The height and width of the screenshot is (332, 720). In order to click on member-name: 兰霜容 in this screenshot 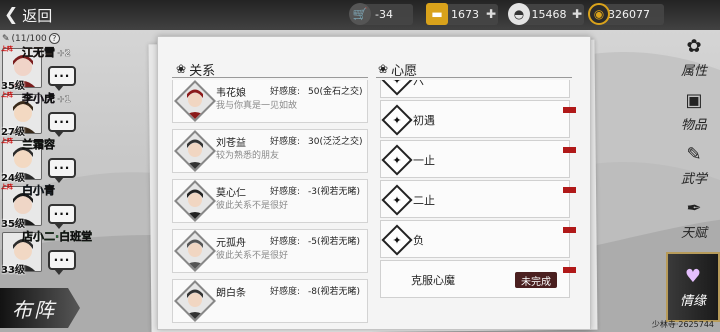, I will do `click(38, 144)`.